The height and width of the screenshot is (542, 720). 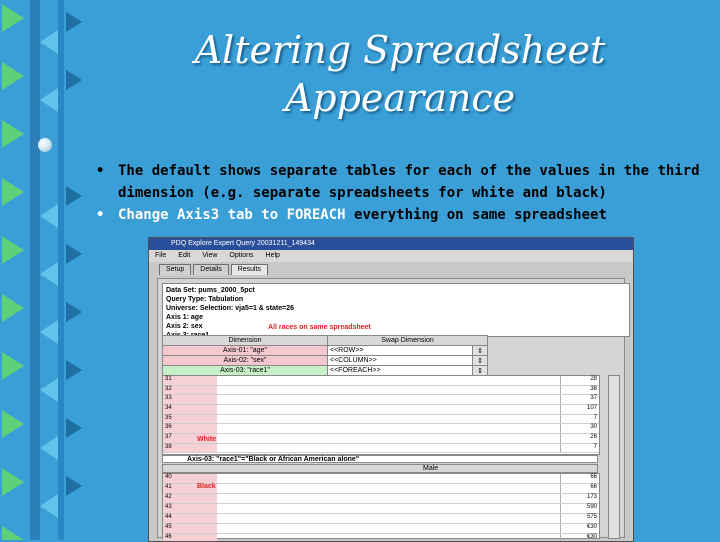 What do you see at coordinates (391, 244) in the screenshot?
I see `window-title: PDQ Explore Expert Query 20031211_149434` at bounding box center [391, 244].